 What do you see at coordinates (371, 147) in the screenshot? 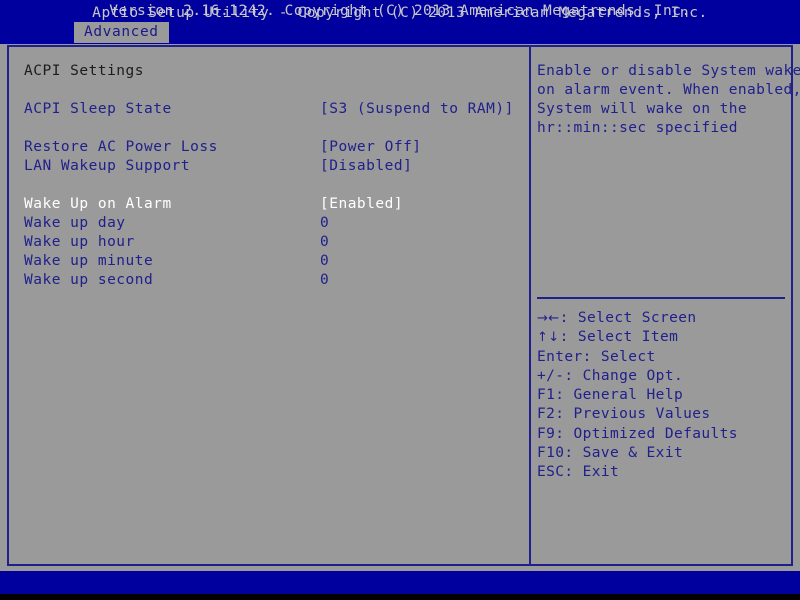
I see `setting-value: [Power Off]` at bounding box center [371, 147].